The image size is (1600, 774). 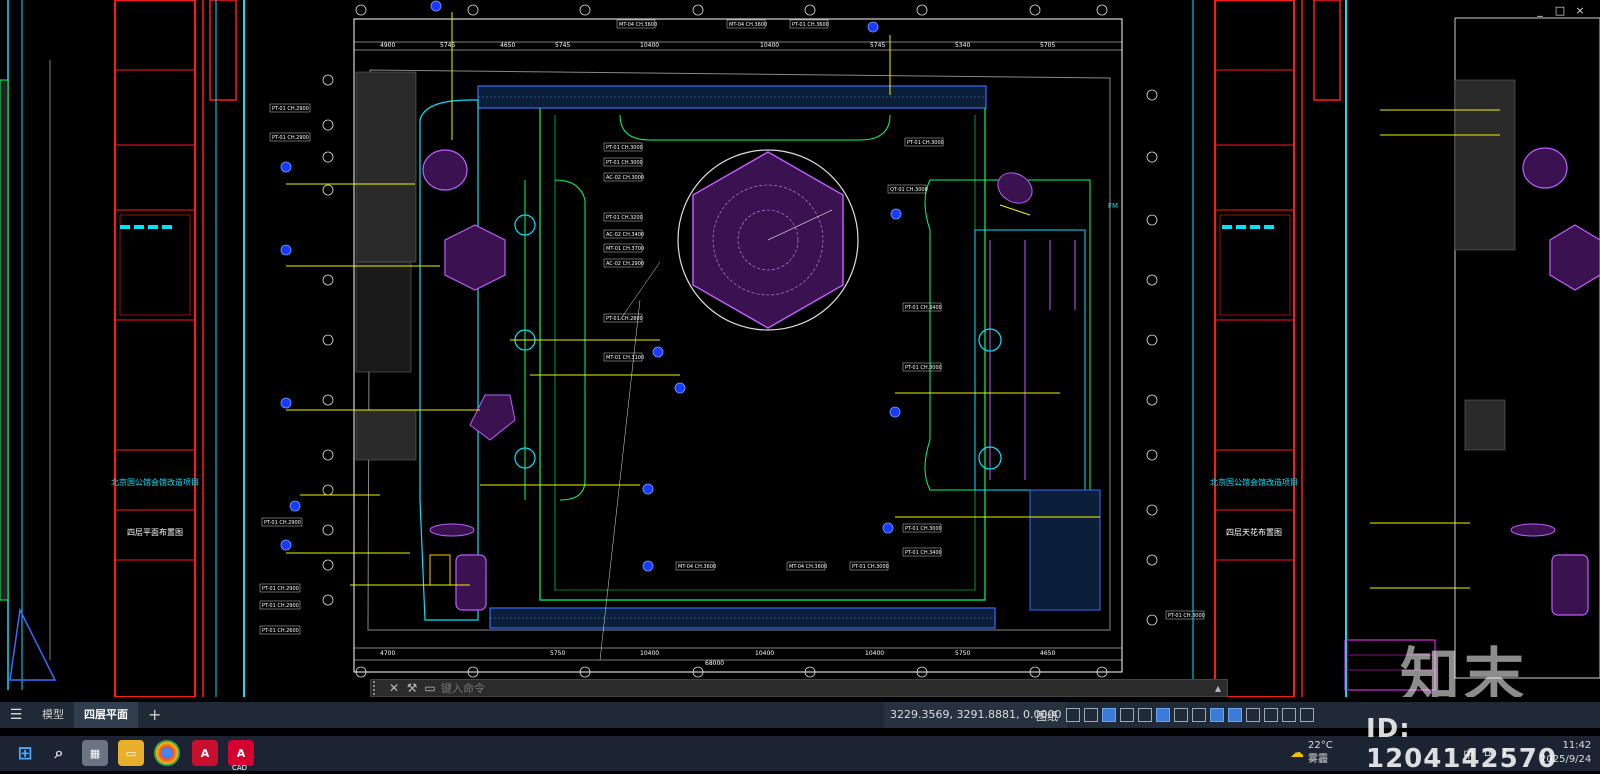 What do you see at coordinates (25, 753) in the screenshot?
I see `windows-start-icon: ⊞` at bounding box center [25, 753].